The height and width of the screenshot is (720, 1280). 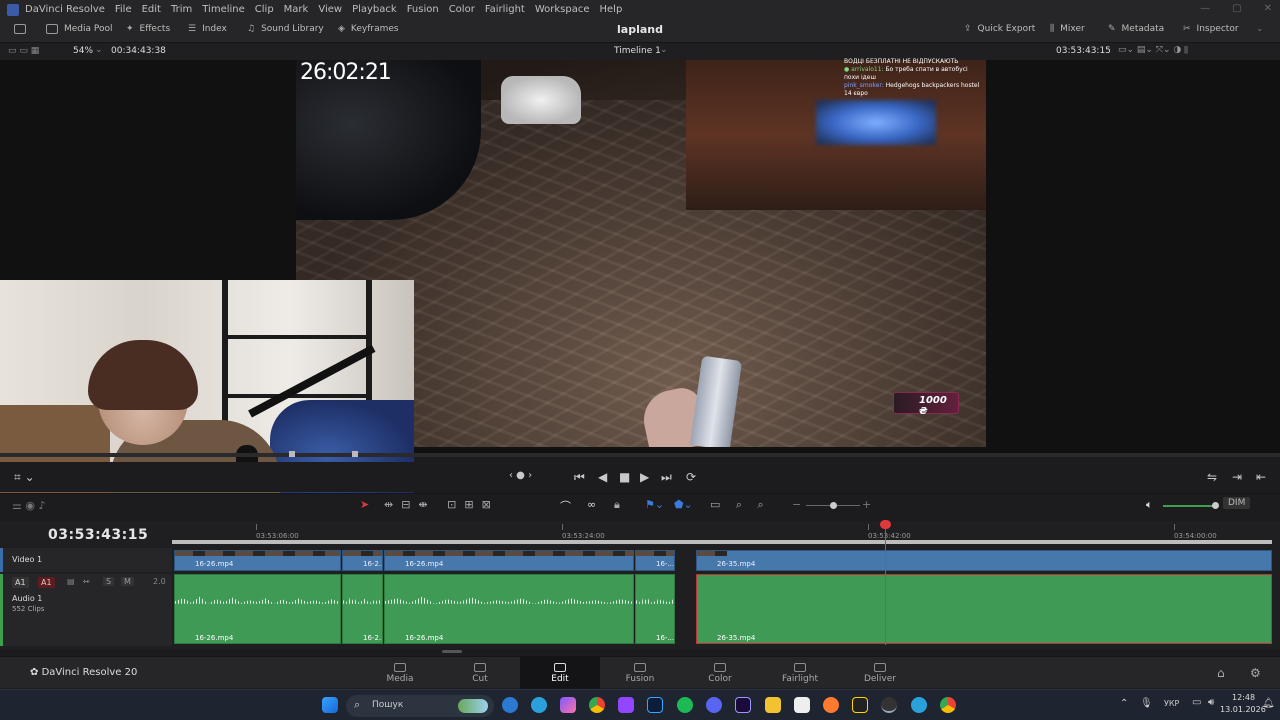 What do you see at coordinates (666, 477) in the screenshot?
I see `go-to-end-icon: ⏭` at bounding box center [666, 477].